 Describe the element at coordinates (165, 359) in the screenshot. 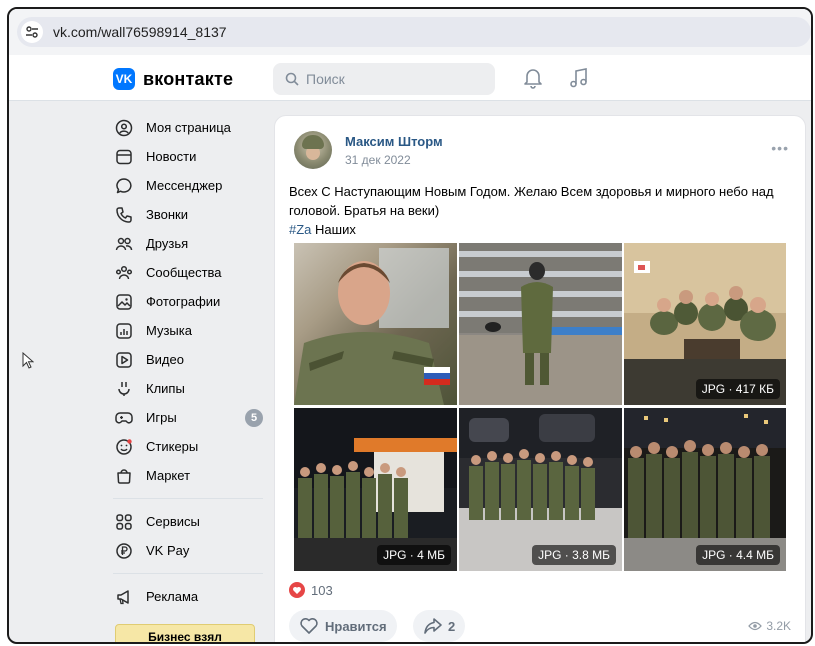

I see `nav-label: Видео` at that location.